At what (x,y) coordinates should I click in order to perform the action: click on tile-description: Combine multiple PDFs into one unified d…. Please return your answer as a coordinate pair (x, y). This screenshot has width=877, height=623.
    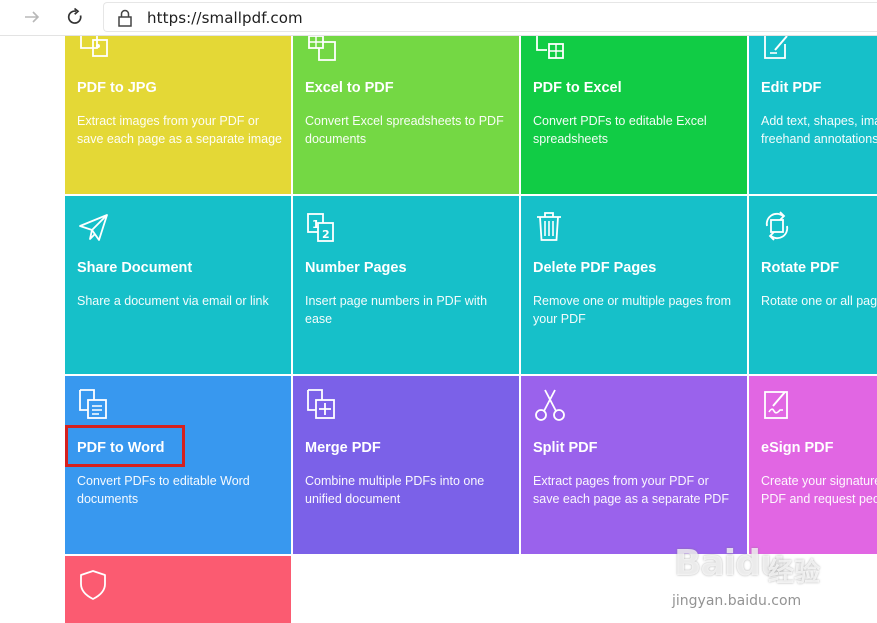
    Looking at the image, I should click on (395, 490).